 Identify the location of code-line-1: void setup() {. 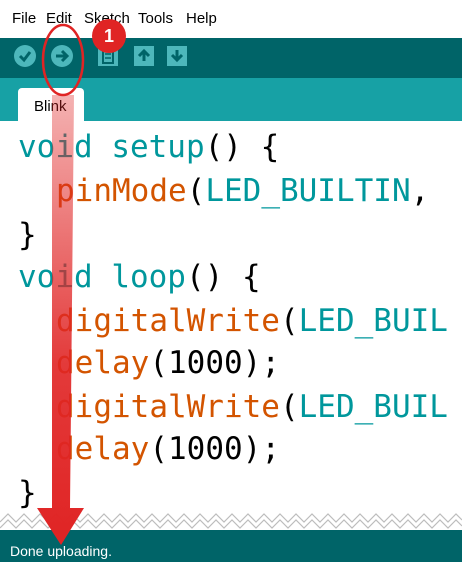
(149, 147).